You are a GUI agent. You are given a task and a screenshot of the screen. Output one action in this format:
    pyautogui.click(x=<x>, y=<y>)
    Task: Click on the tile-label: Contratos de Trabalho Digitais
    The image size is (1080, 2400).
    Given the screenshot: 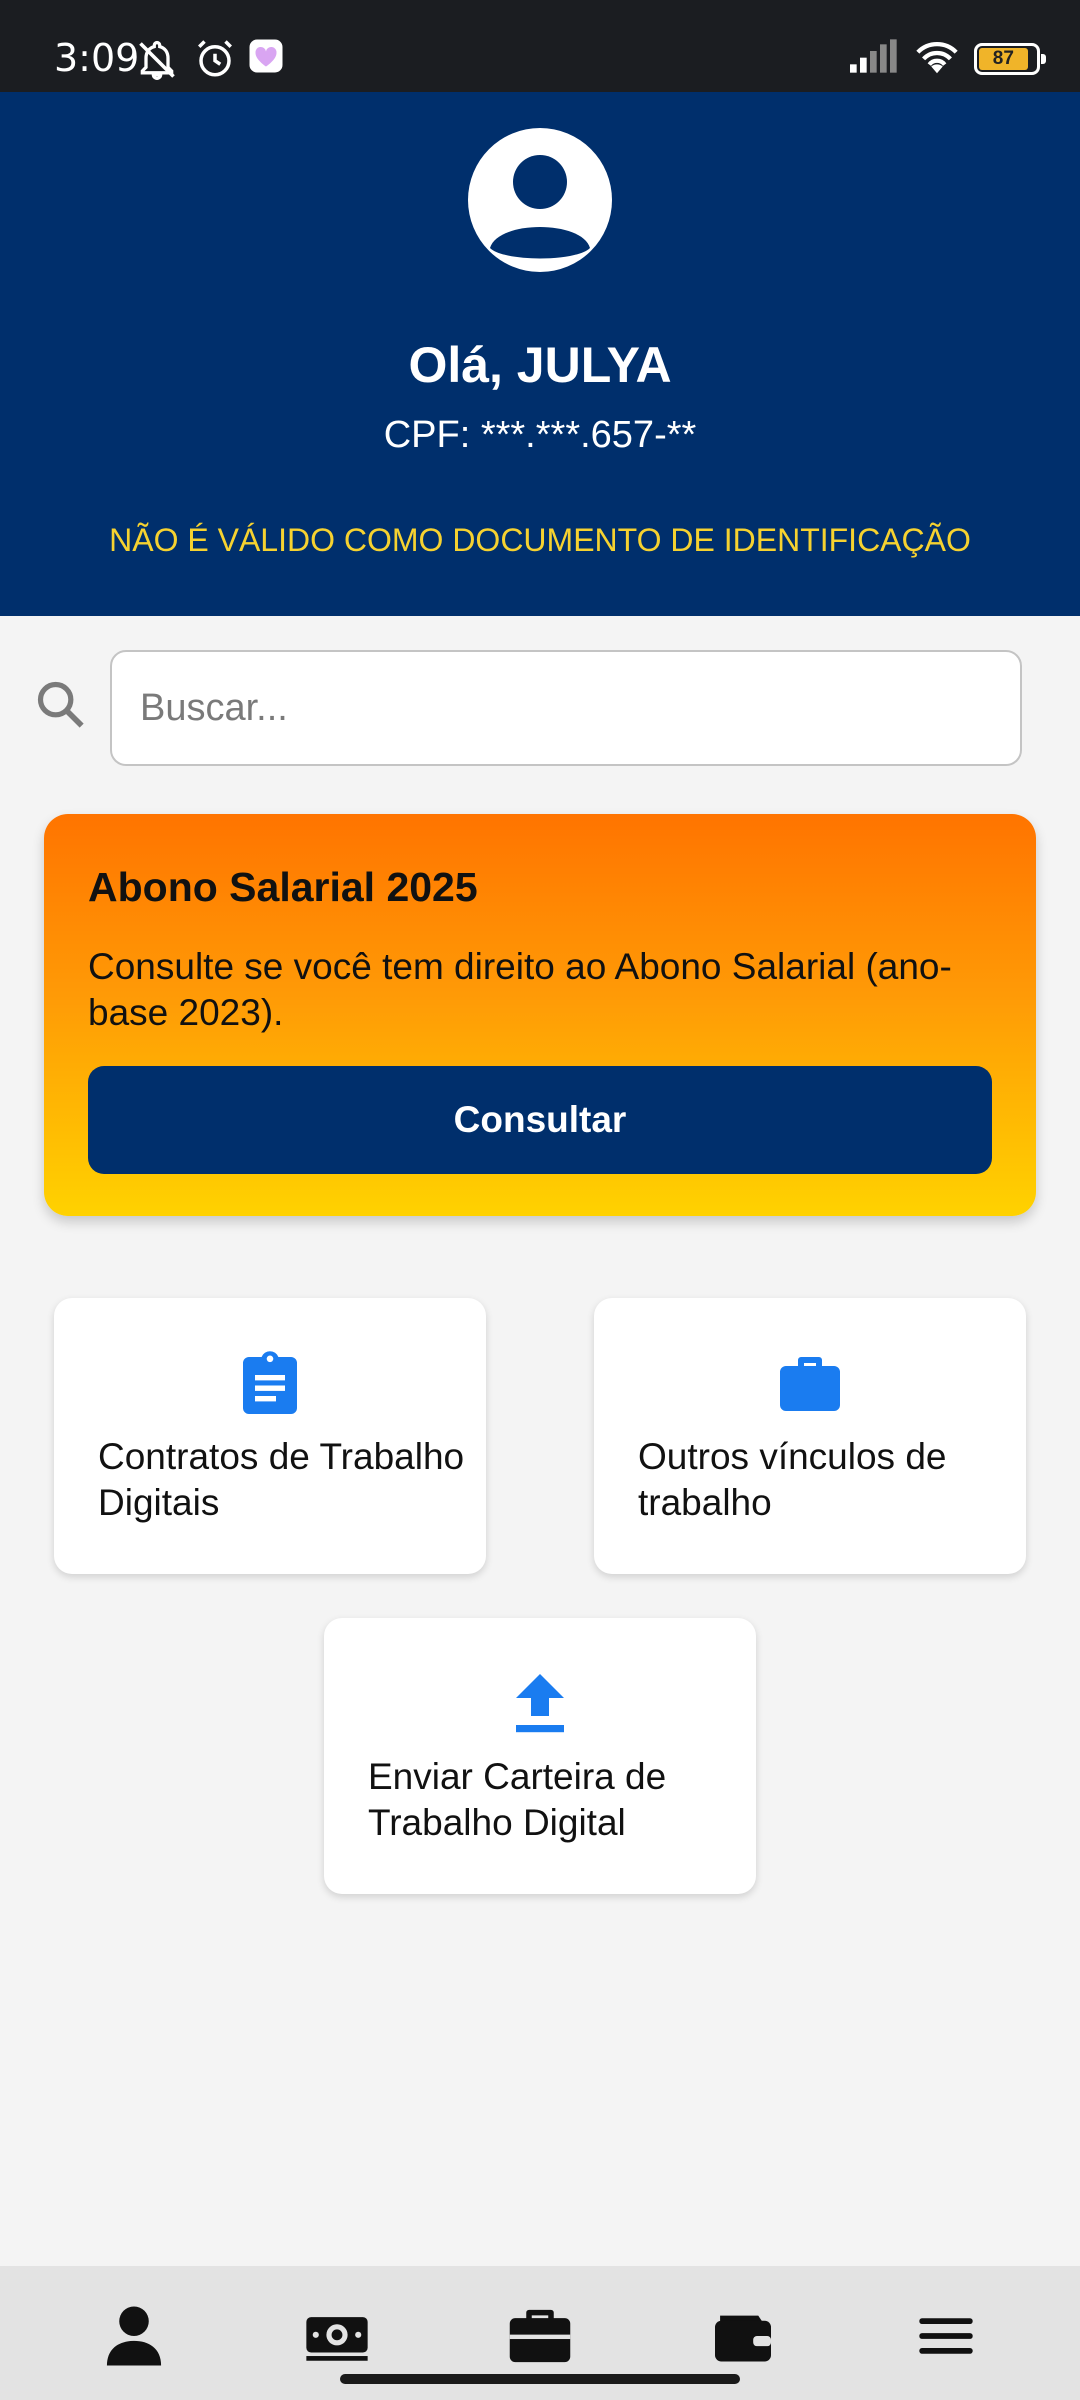 What is the action you would take?
    pyautogui.click(x=281, y=1479)
    